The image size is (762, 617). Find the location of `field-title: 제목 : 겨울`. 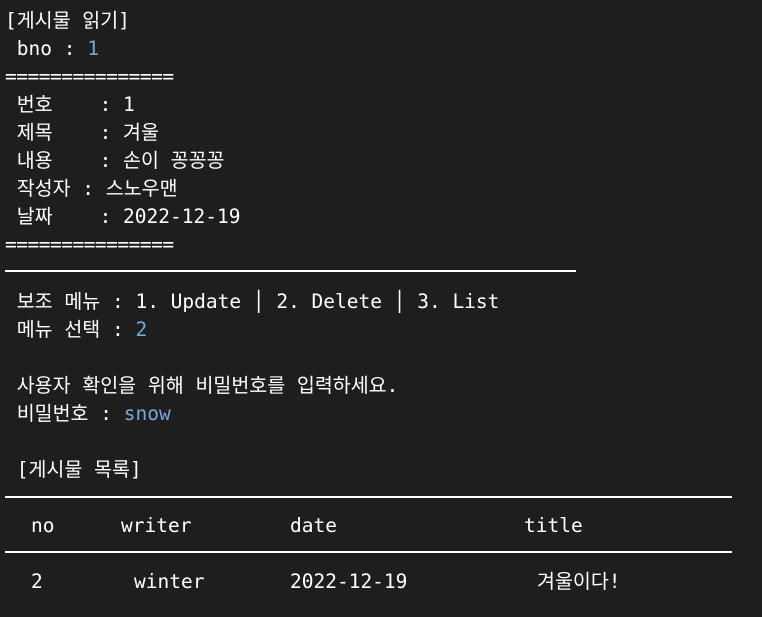

field-title: 제목 : 겨울 is located at coordinates (82, 132).